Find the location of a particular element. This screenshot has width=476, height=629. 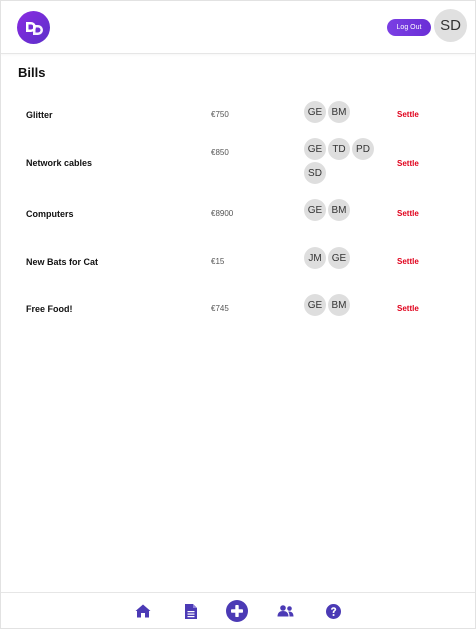

bill-amount: €745 is located at coordinates (220, 308).